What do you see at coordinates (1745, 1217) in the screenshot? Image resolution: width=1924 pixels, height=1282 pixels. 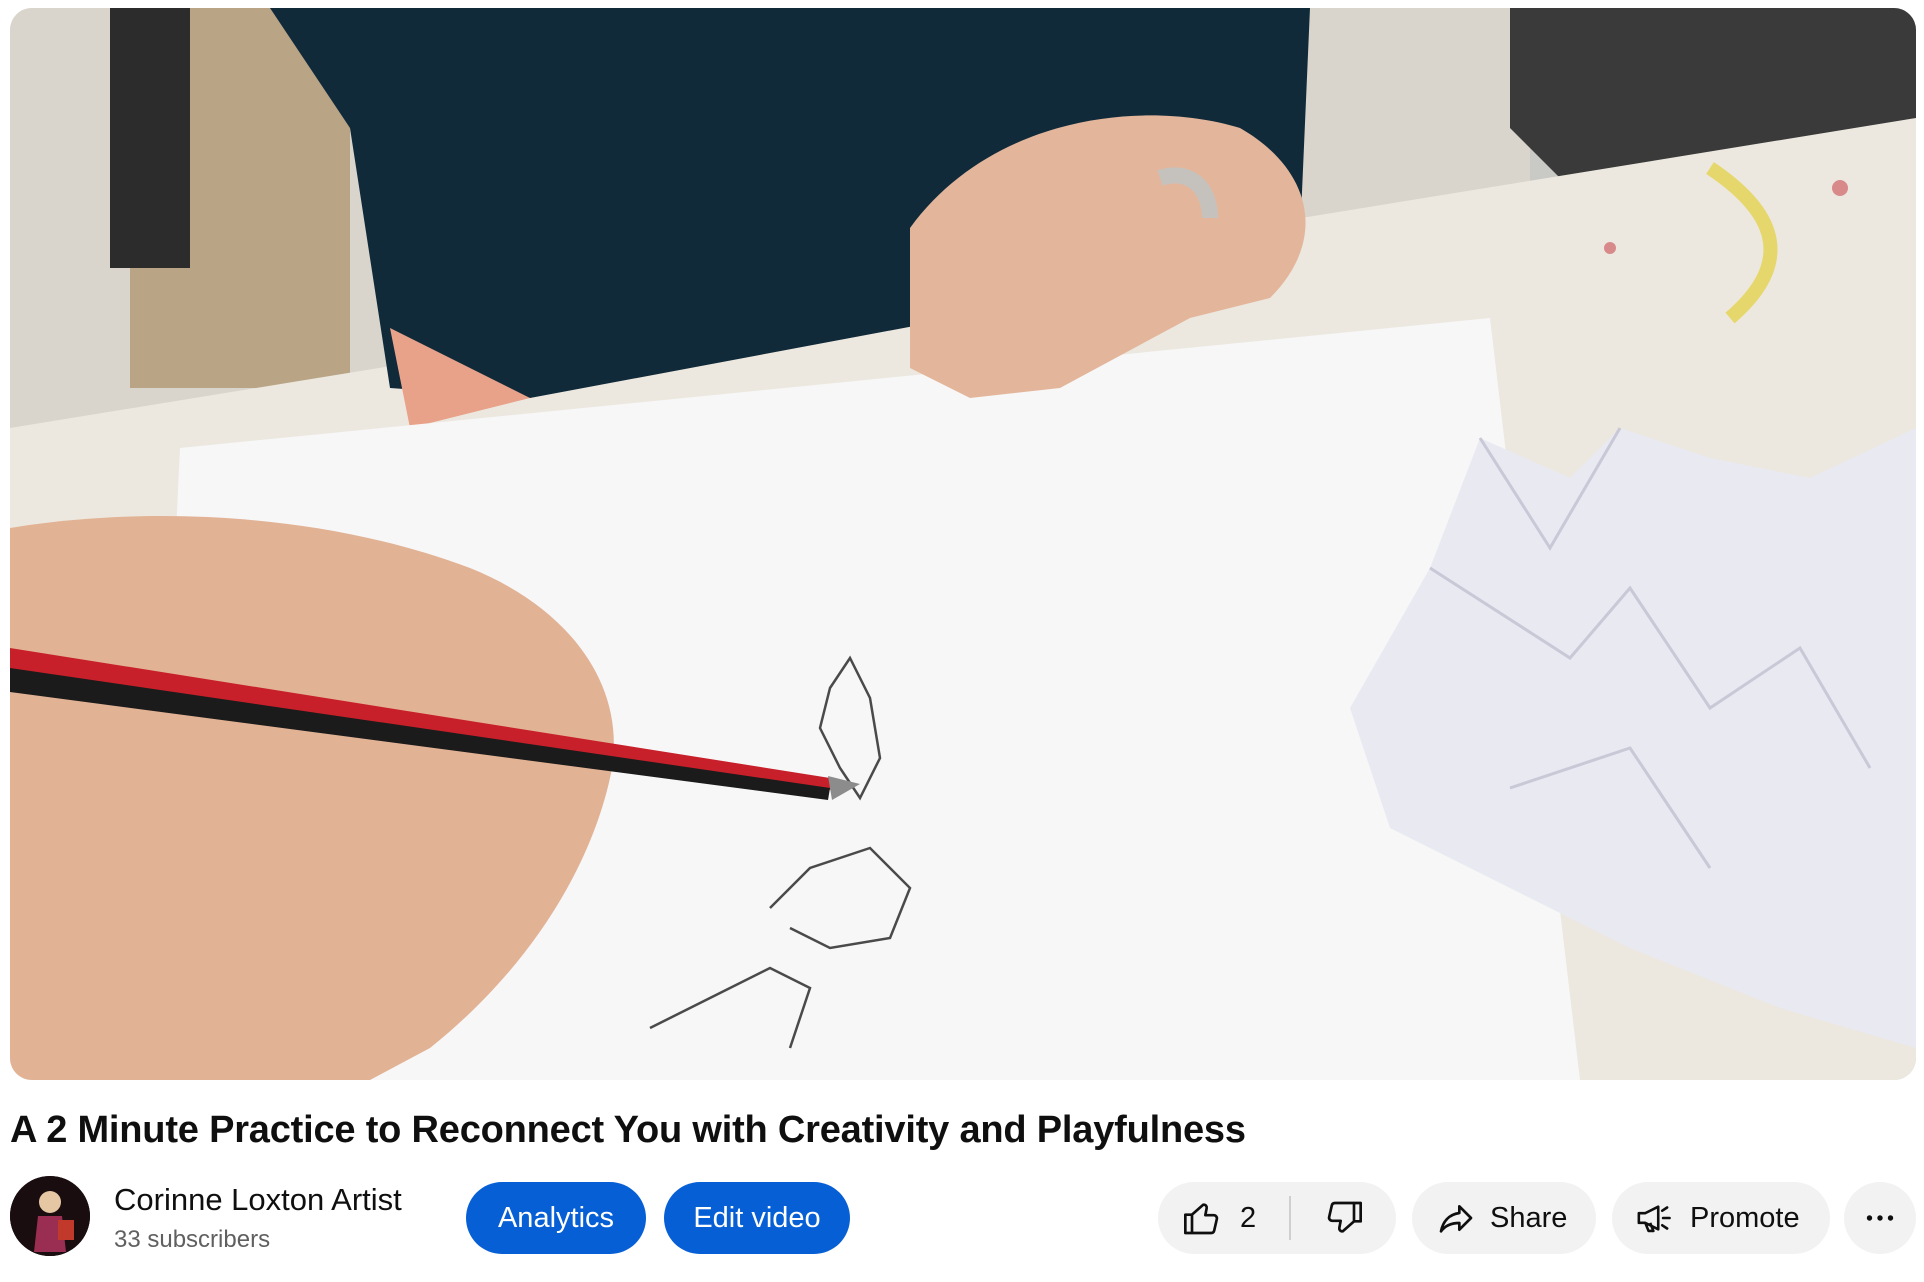 I see `promote-label: Promote` at bounding box center [1745, 1217].